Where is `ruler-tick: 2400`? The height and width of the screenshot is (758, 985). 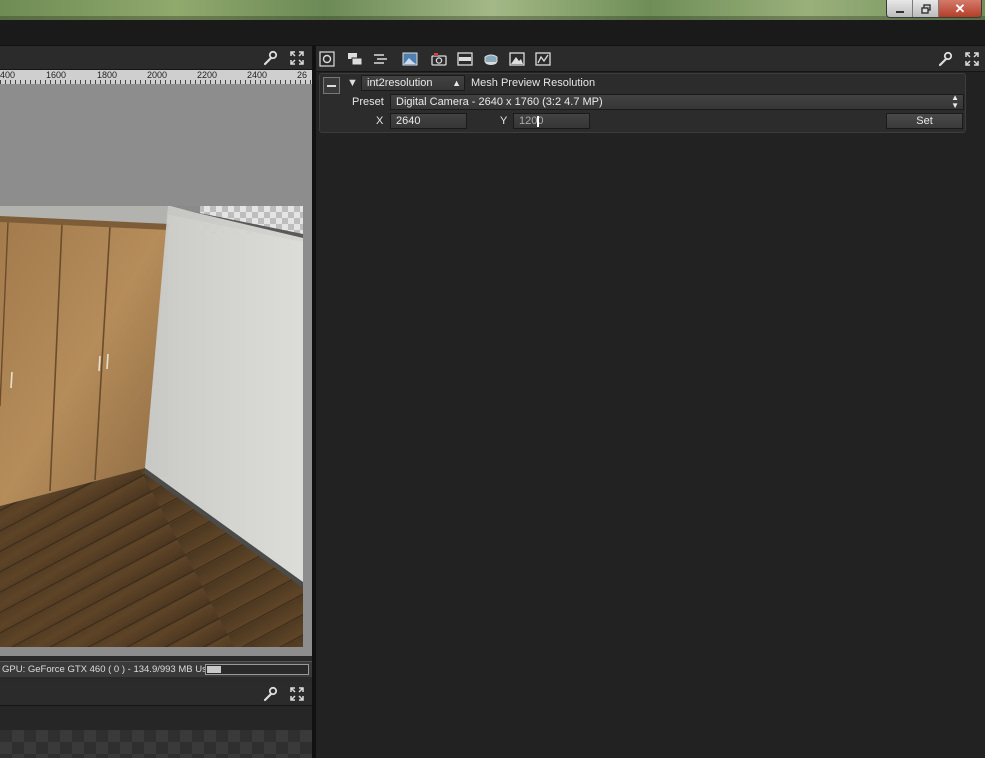
ruler-tick: 2400 is located at coordinates (257, 75).